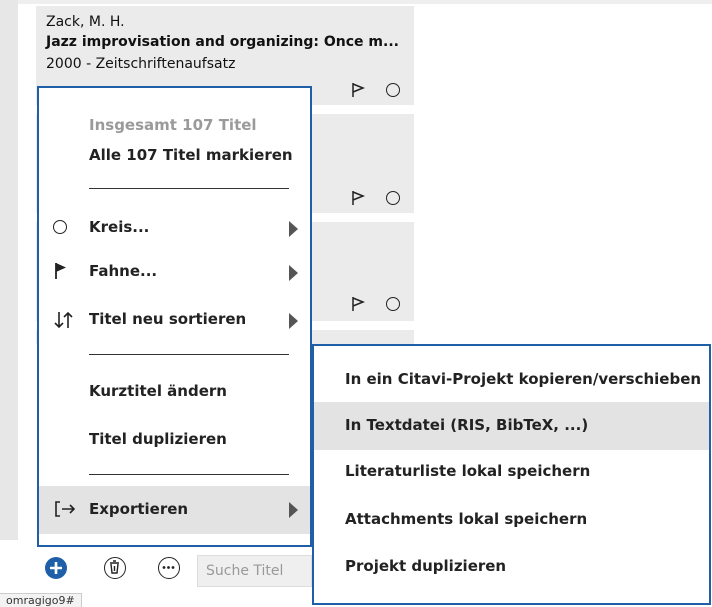  Describe the element at coordinates (41, 600) in the screenshot. I see `status-bar-url: omragigo9#` at that location.